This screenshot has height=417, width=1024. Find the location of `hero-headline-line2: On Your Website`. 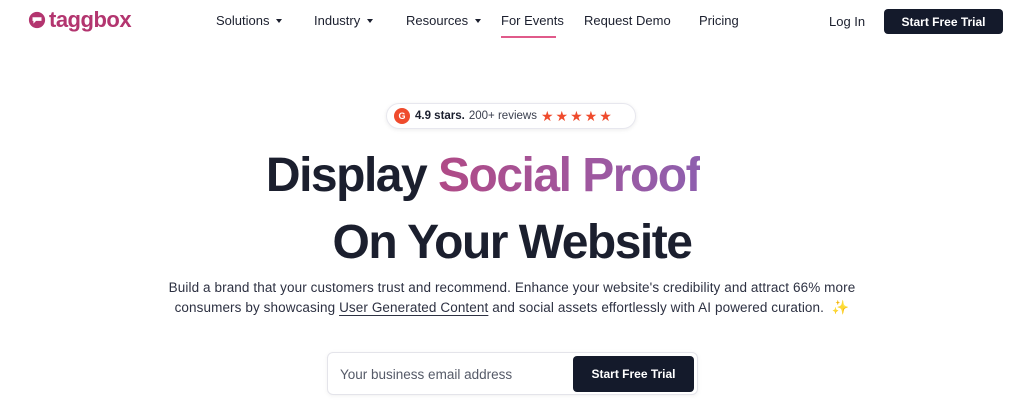

hero-headline-line2: On Your Website is located at coordinates (512, 242).